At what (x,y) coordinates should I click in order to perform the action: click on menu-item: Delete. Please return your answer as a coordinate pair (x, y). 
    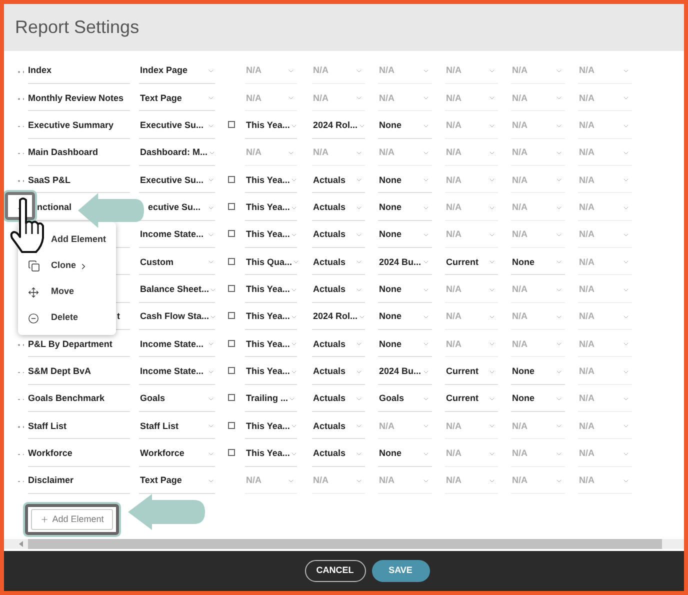
    Looking at the image, I should click on (67, 318).